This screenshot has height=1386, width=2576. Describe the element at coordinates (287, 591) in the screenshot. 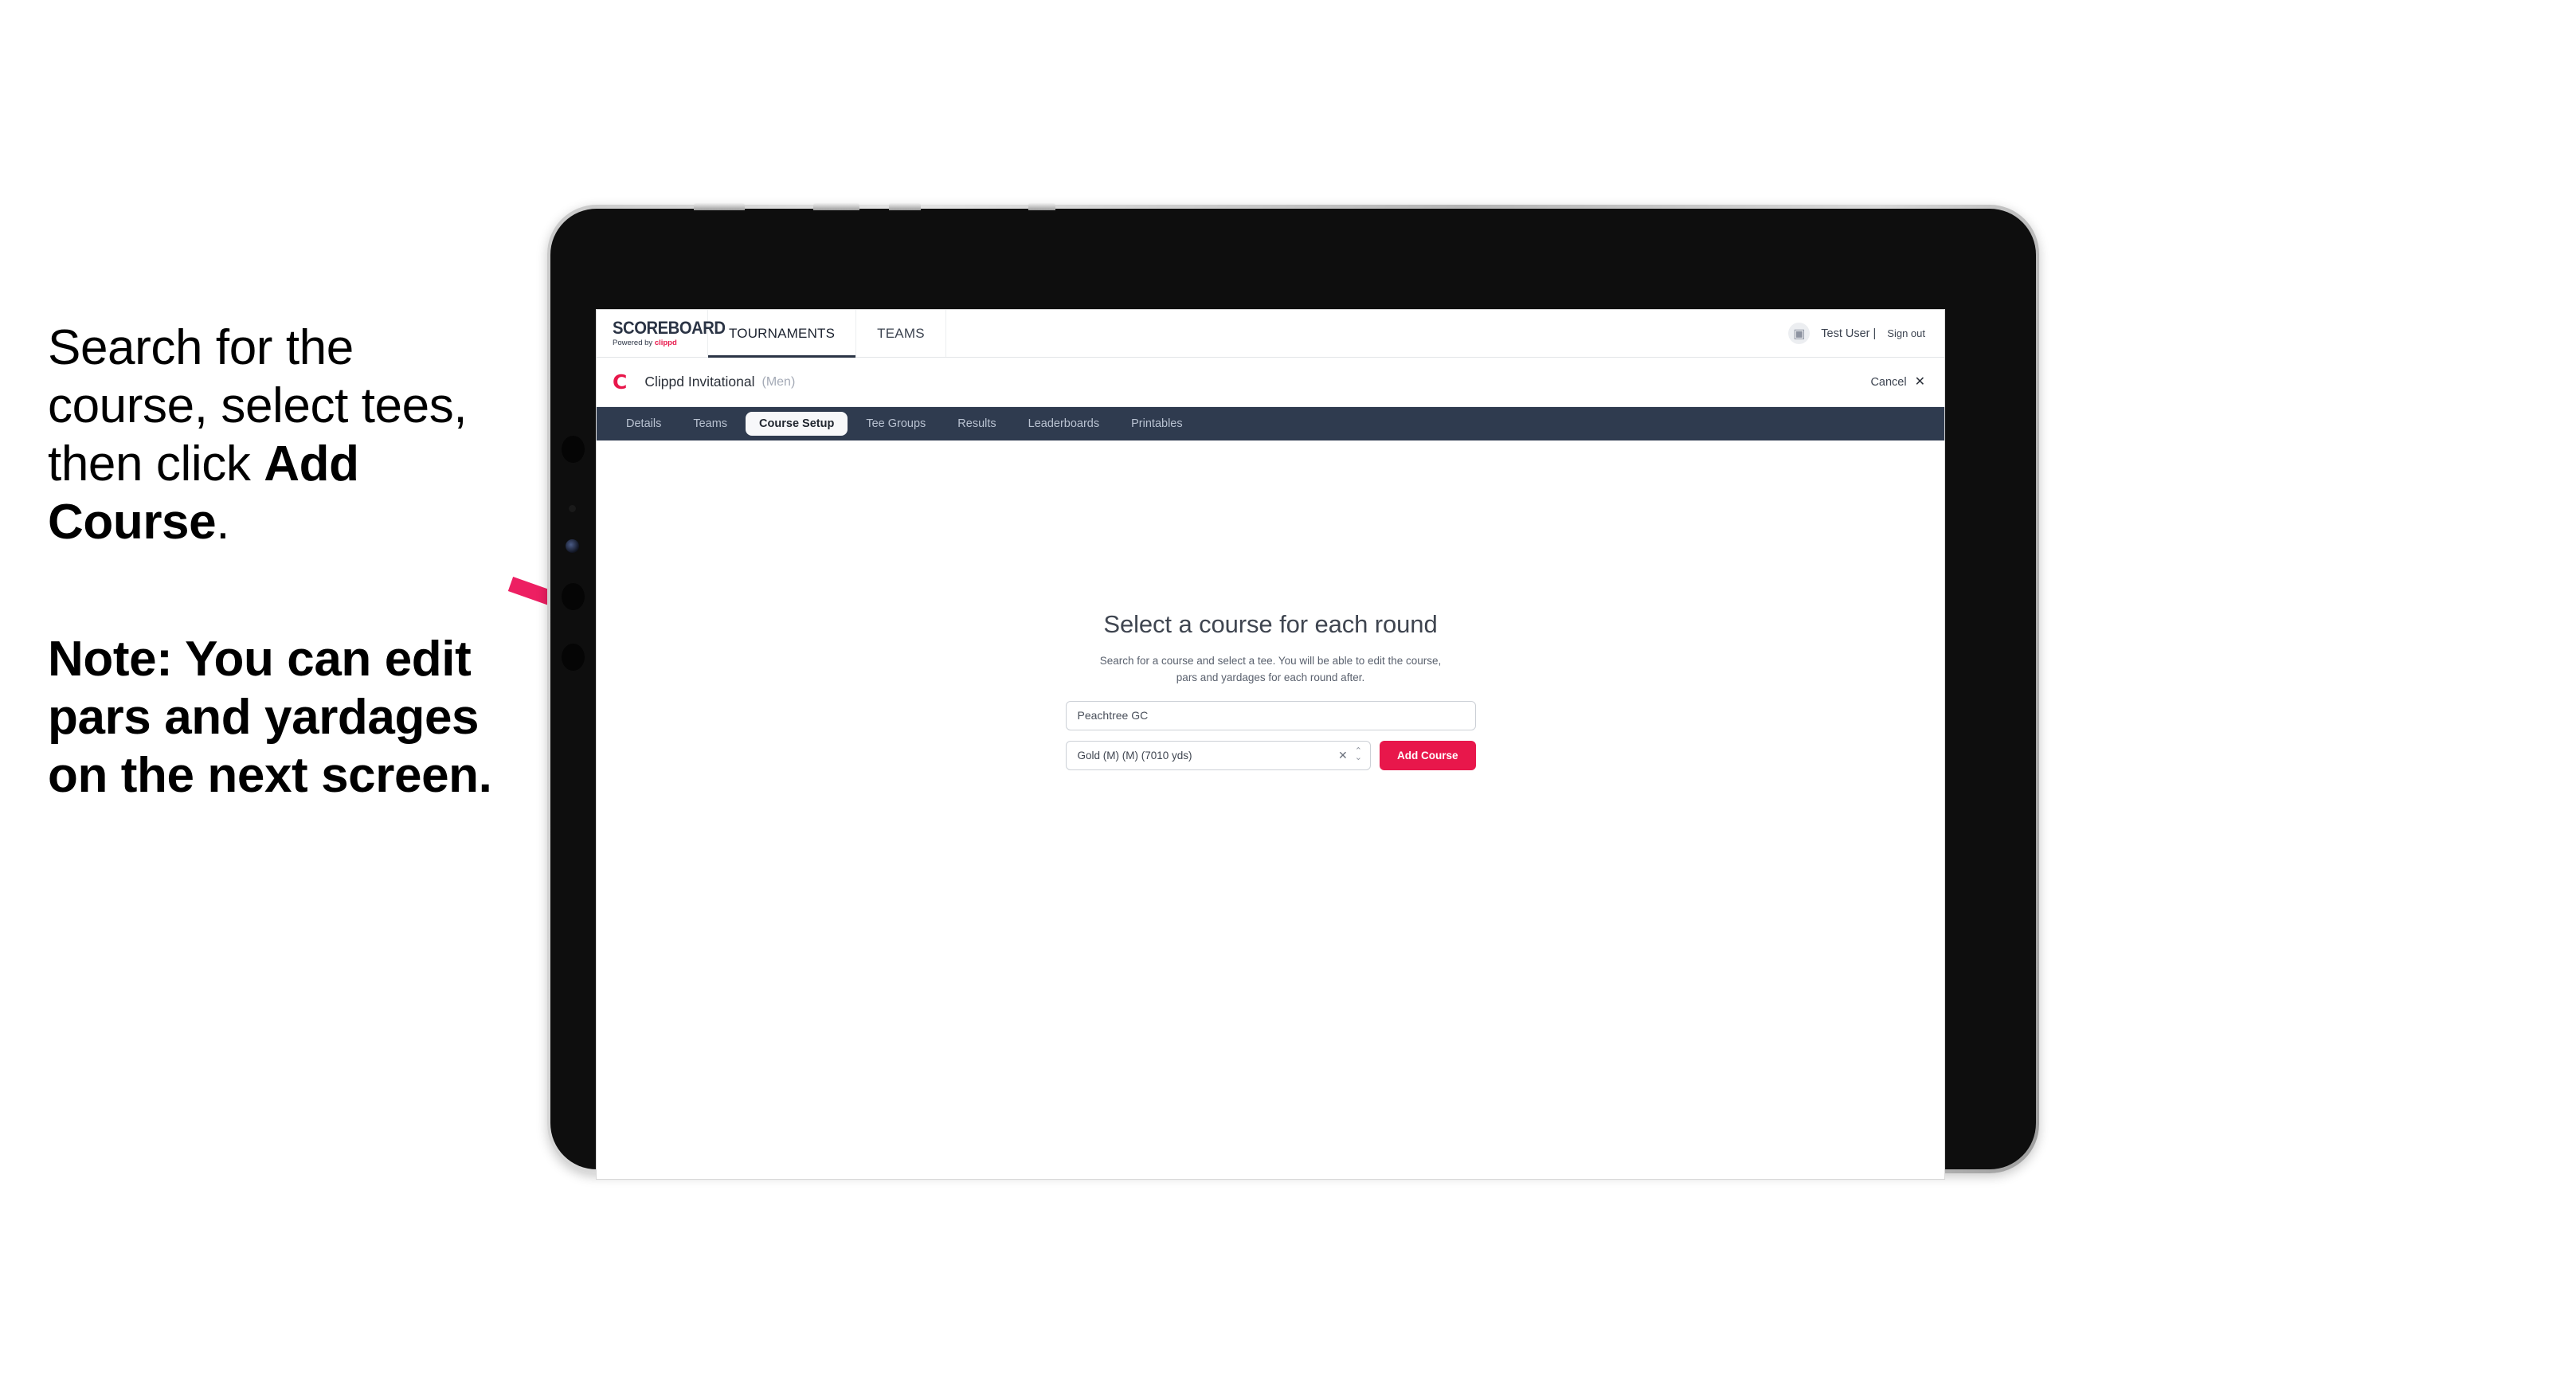

I see `instruction-spacer` at that location.